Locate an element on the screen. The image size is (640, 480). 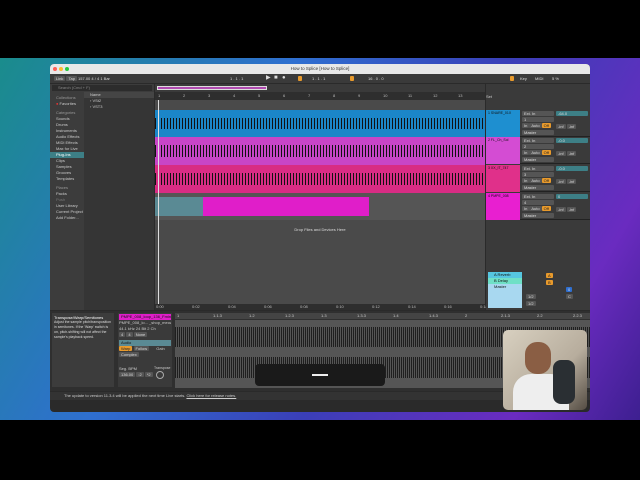
sidebar-item-templates: Templates is located at coordinates (67, 179).